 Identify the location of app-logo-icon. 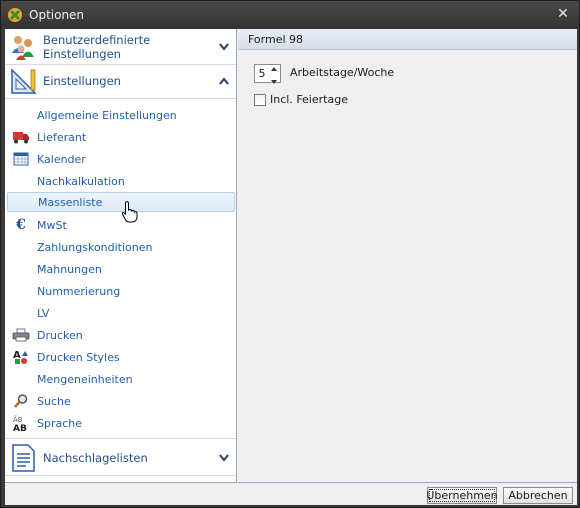
(15, 15).